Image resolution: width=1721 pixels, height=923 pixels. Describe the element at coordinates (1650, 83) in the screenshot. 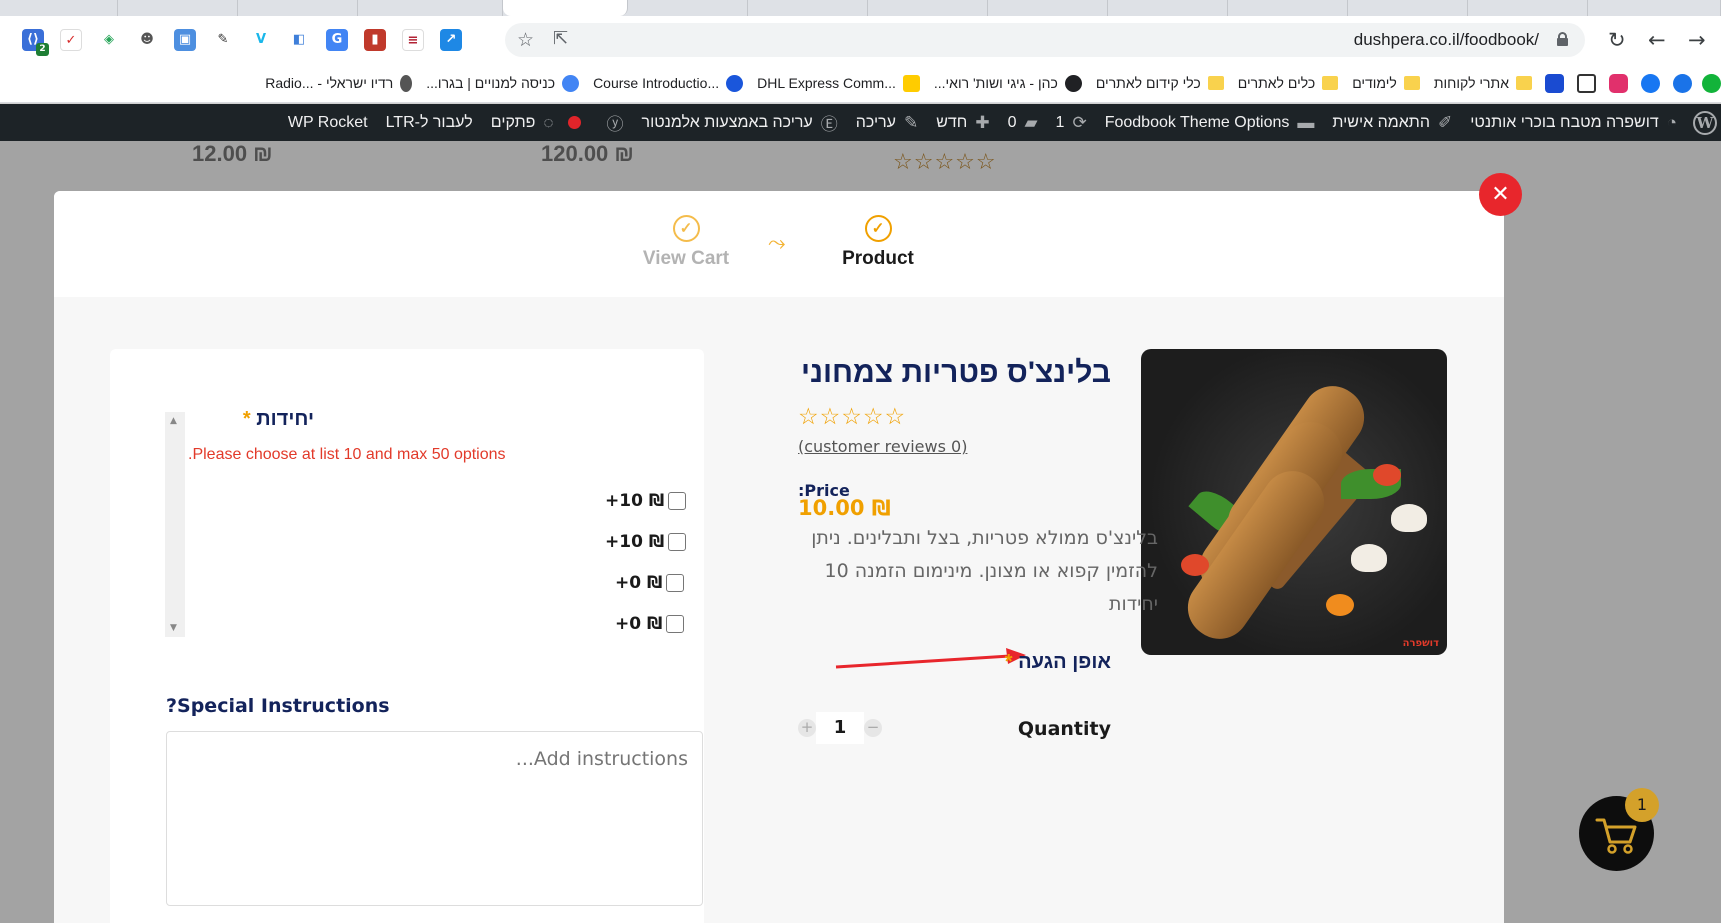

I see `facebook-icon` at that location.